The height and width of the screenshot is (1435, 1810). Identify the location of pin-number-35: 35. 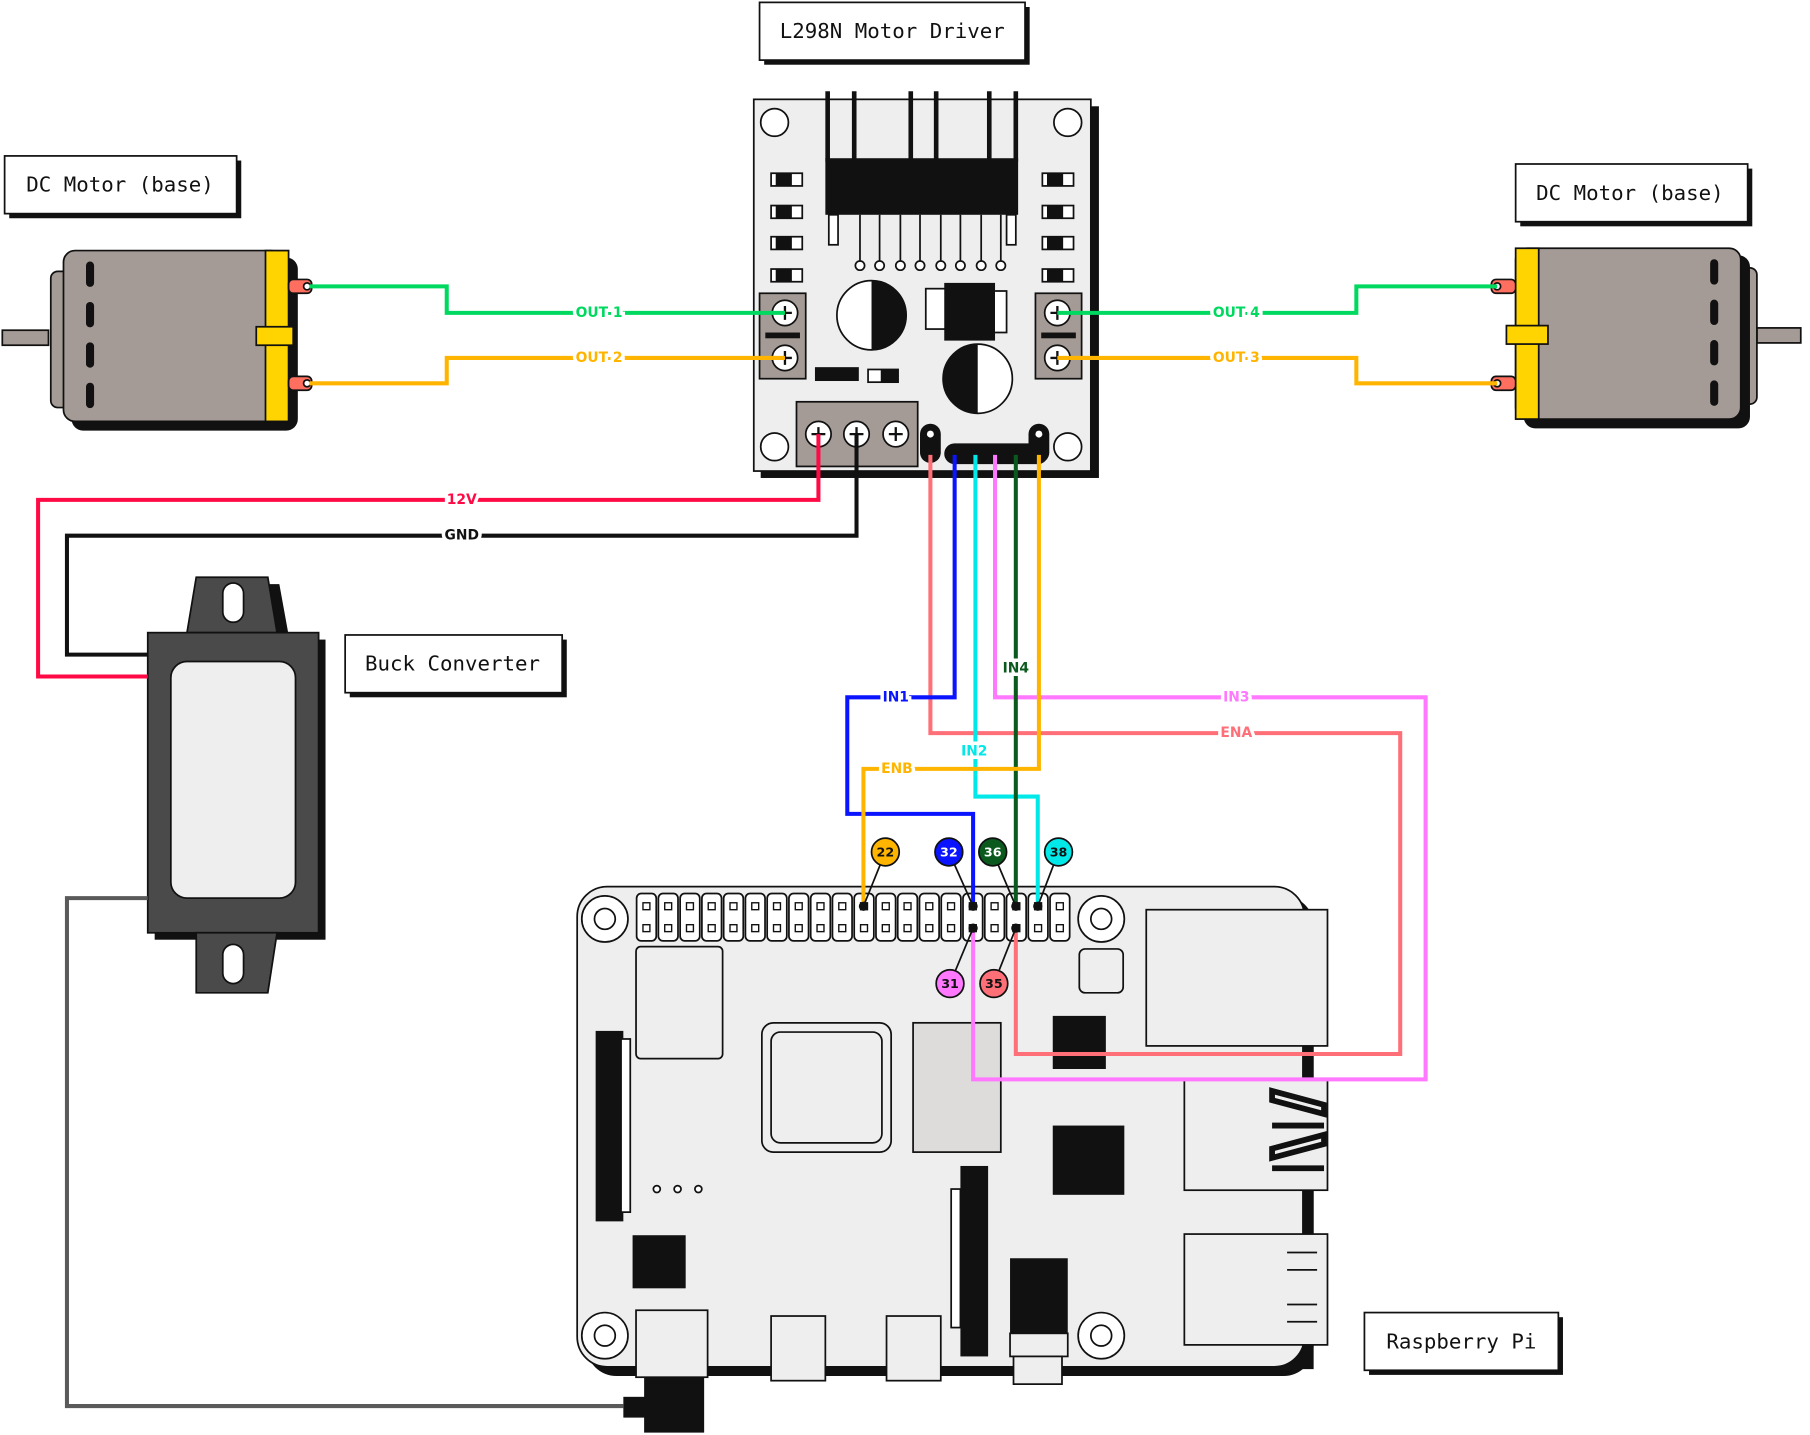
(994, 983).